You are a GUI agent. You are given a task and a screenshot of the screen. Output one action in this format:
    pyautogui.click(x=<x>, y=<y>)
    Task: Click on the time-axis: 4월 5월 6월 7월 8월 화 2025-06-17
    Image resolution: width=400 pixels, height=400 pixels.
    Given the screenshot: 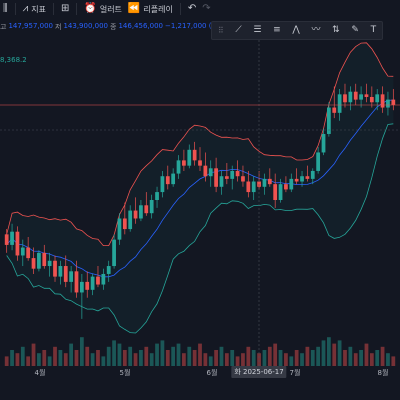 What is the action you would take?
    pyautogui.click(x=200, y=372)
    